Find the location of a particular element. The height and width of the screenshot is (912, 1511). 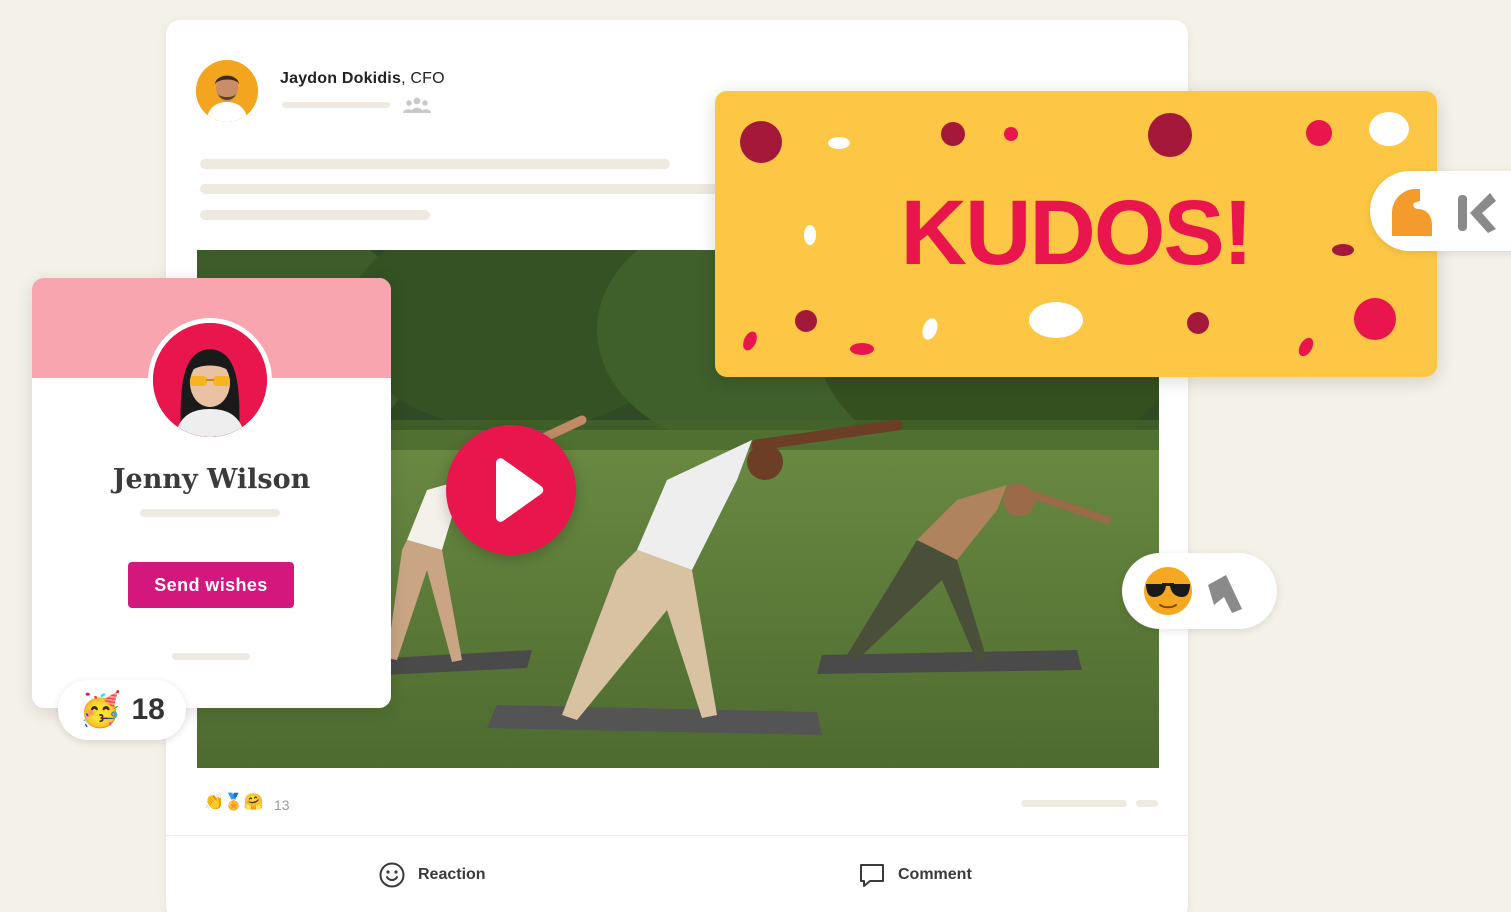

reaction-count: 13 is located at coordinates (282, 805).